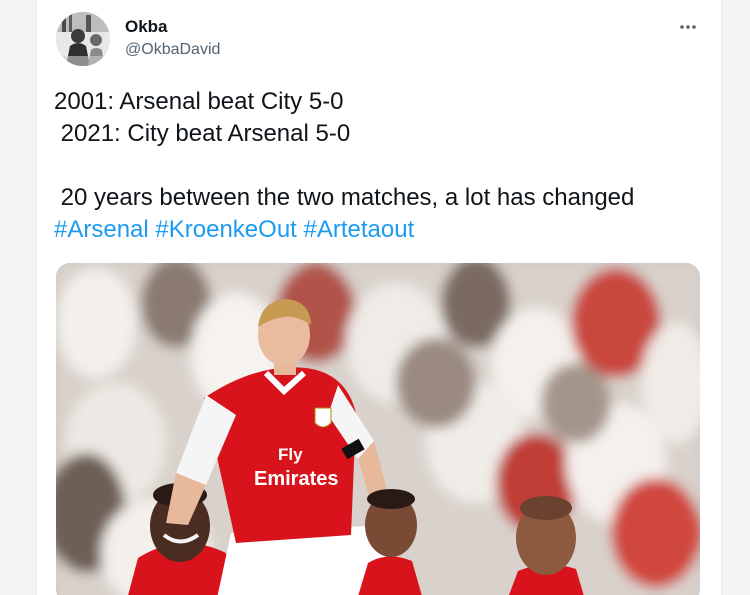  Describe the element at coordinates (199, 101) in the screenshot. I see `tweet-line: 2001: Arsenal beat City 5-0` at that location.